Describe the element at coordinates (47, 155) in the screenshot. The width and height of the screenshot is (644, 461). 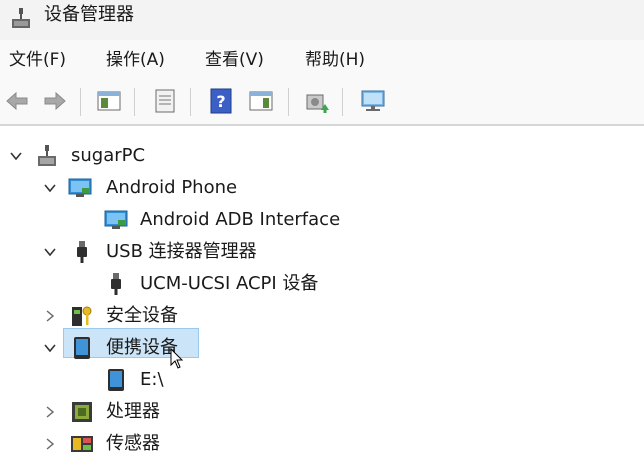
I see `computer-icon` at that location.